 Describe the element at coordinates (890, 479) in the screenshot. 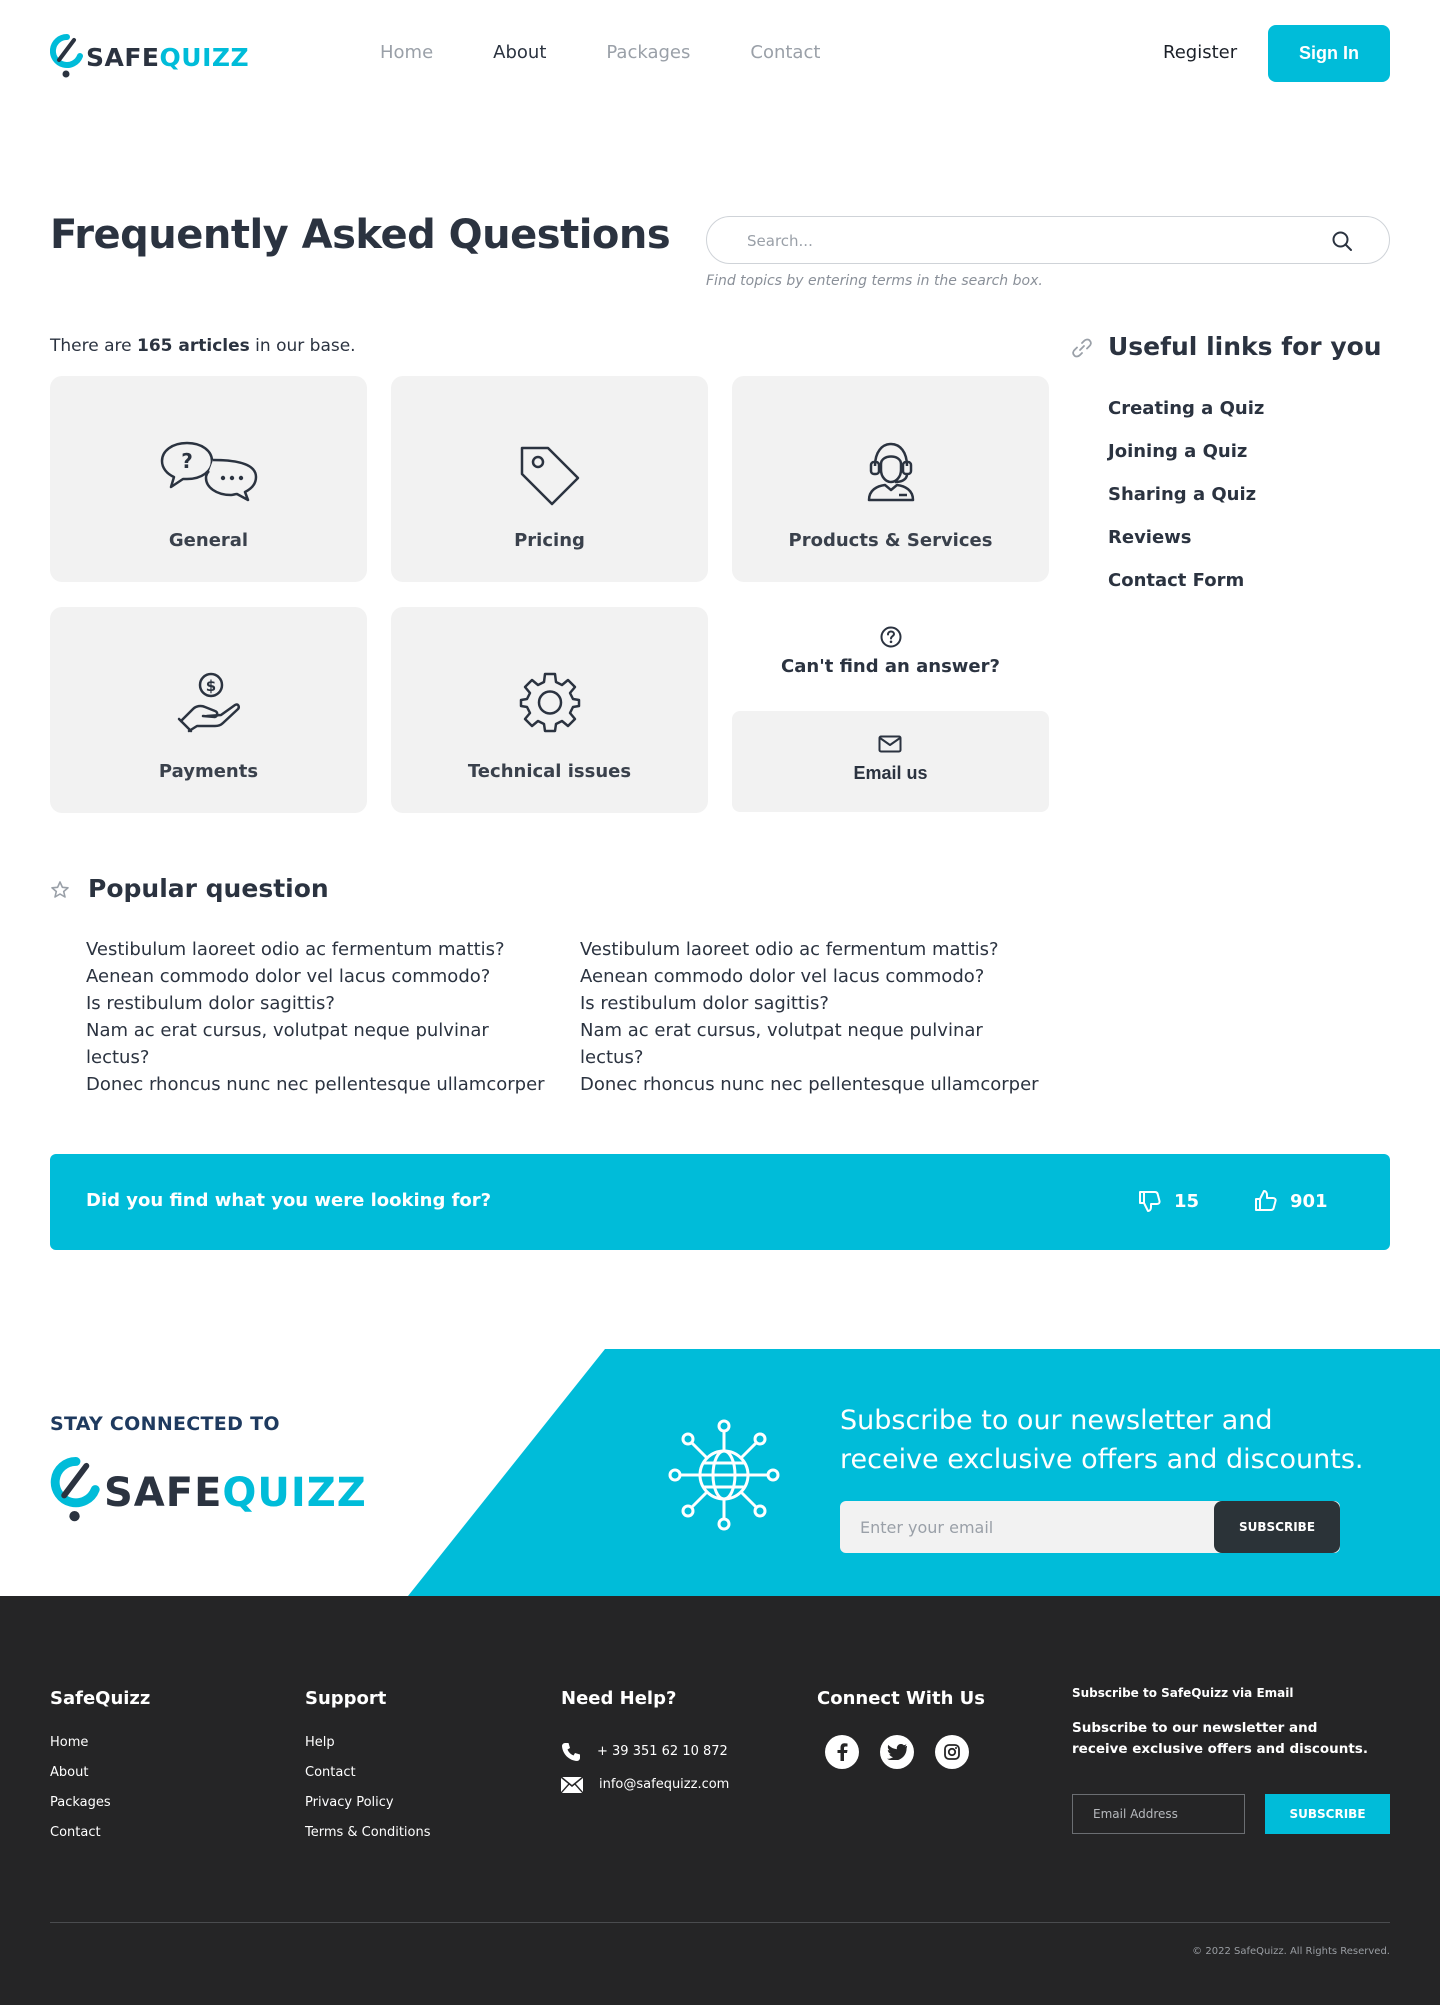

I see `category-card-products-services: Products & Services` at that location.